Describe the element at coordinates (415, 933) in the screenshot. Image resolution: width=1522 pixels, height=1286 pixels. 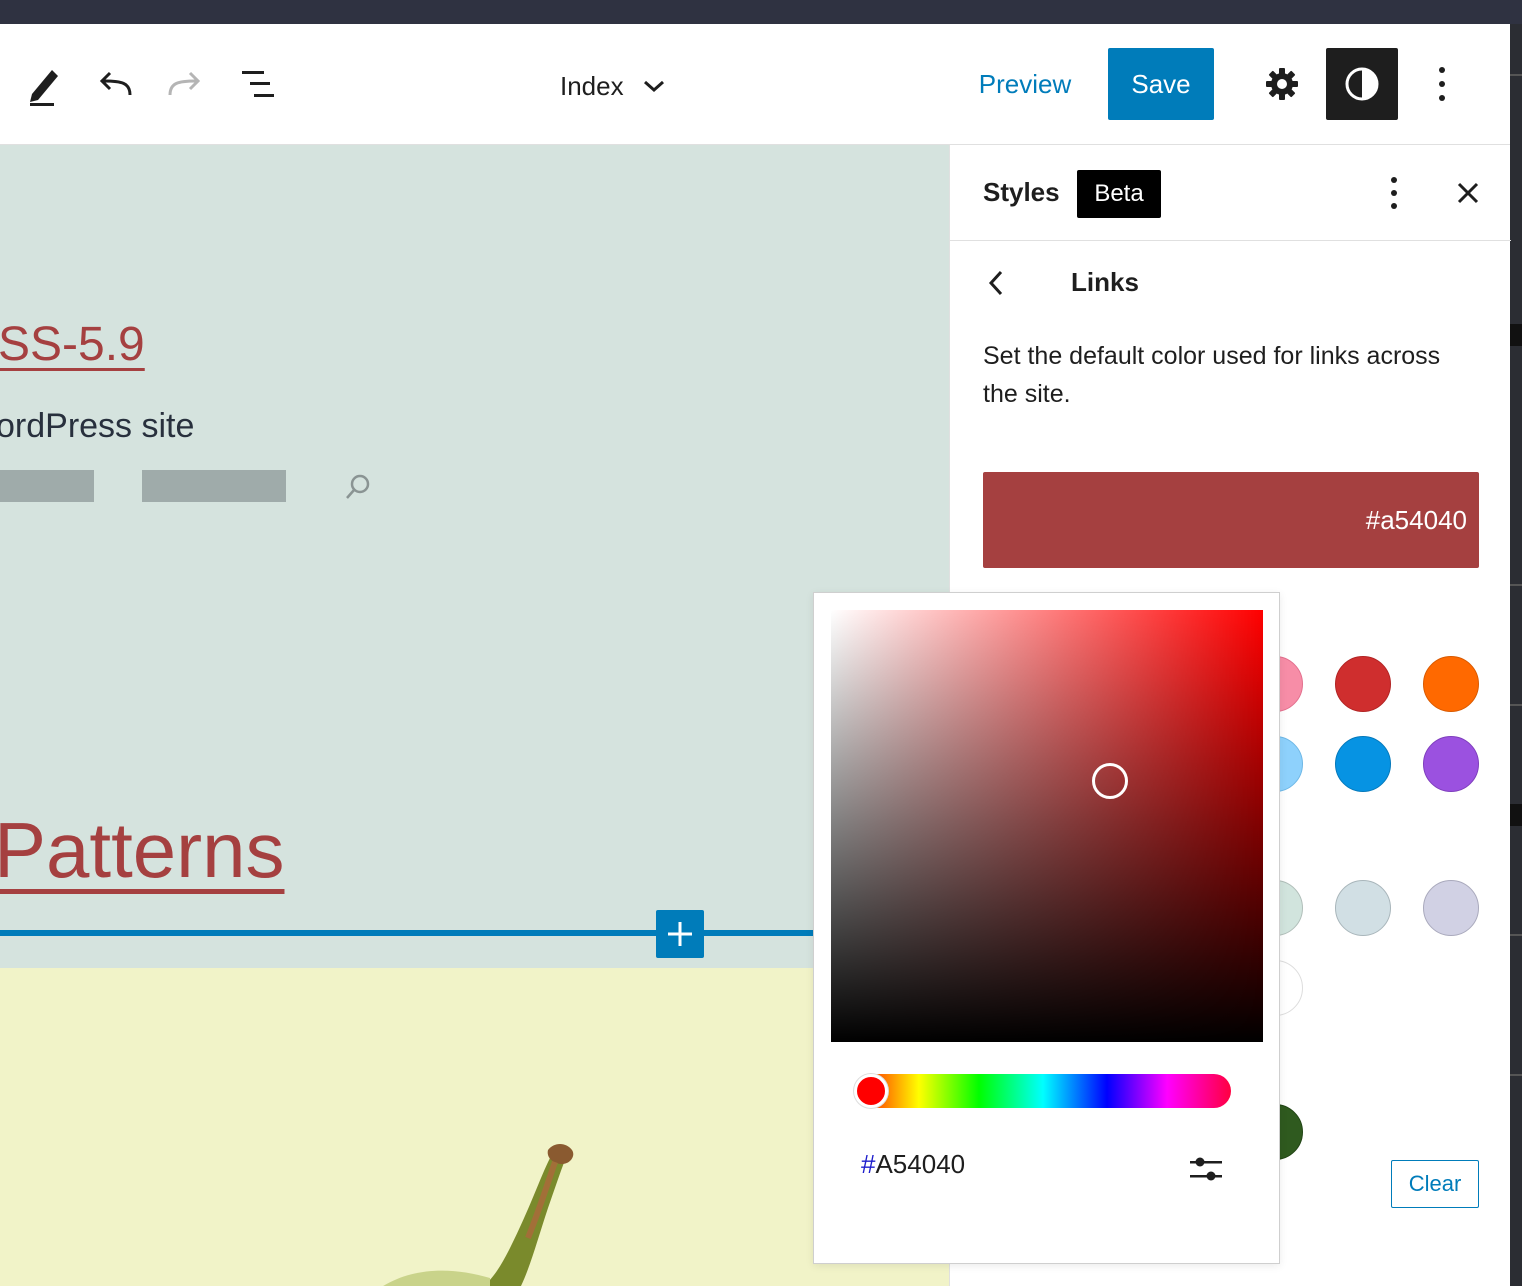
I see `block-insertion-point` at that location.